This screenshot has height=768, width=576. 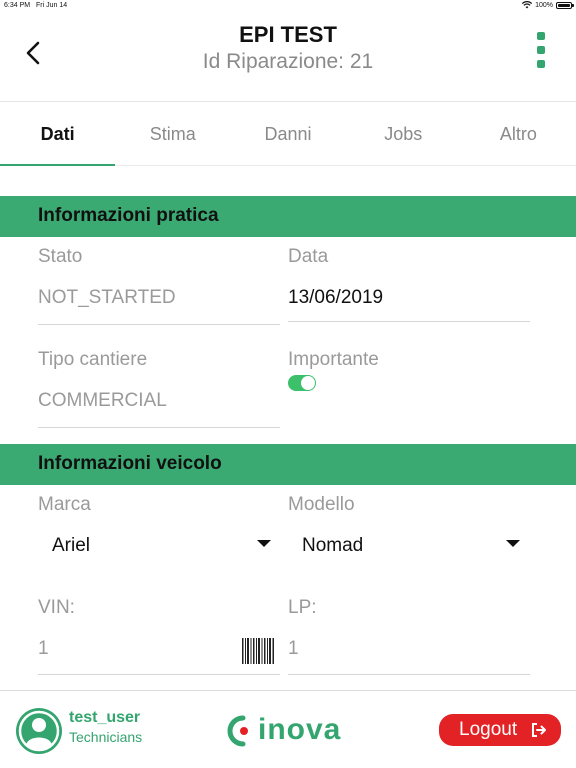 What do you see at coordinates (488, 729) in the screenshot?
I see `logout-label: Logout` at bounding box center [488, 729].